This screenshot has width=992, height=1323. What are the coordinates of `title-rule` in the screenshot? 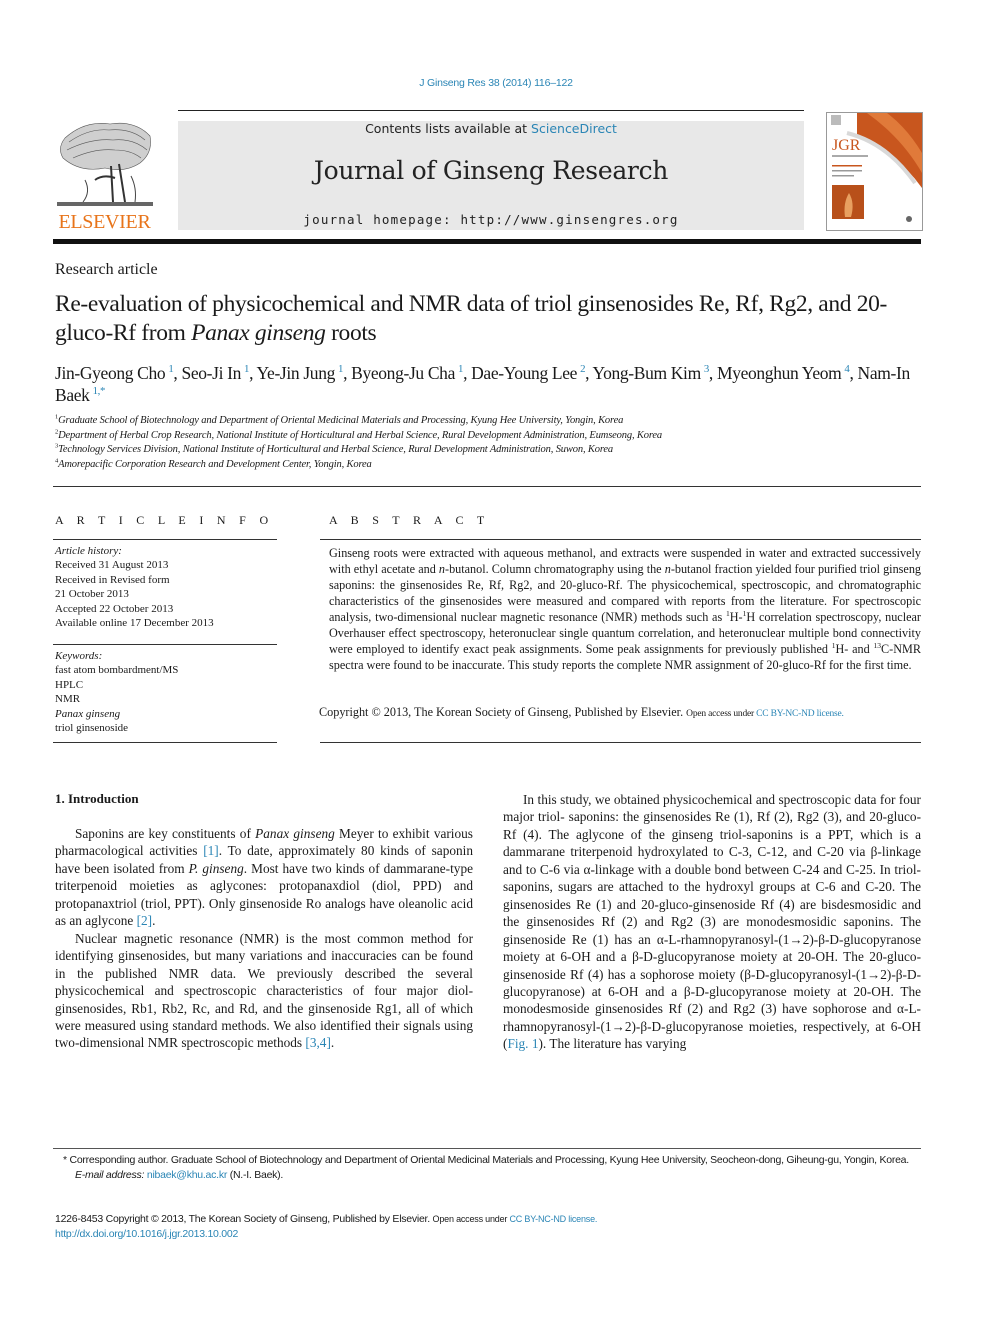 It's located at (487, 487).